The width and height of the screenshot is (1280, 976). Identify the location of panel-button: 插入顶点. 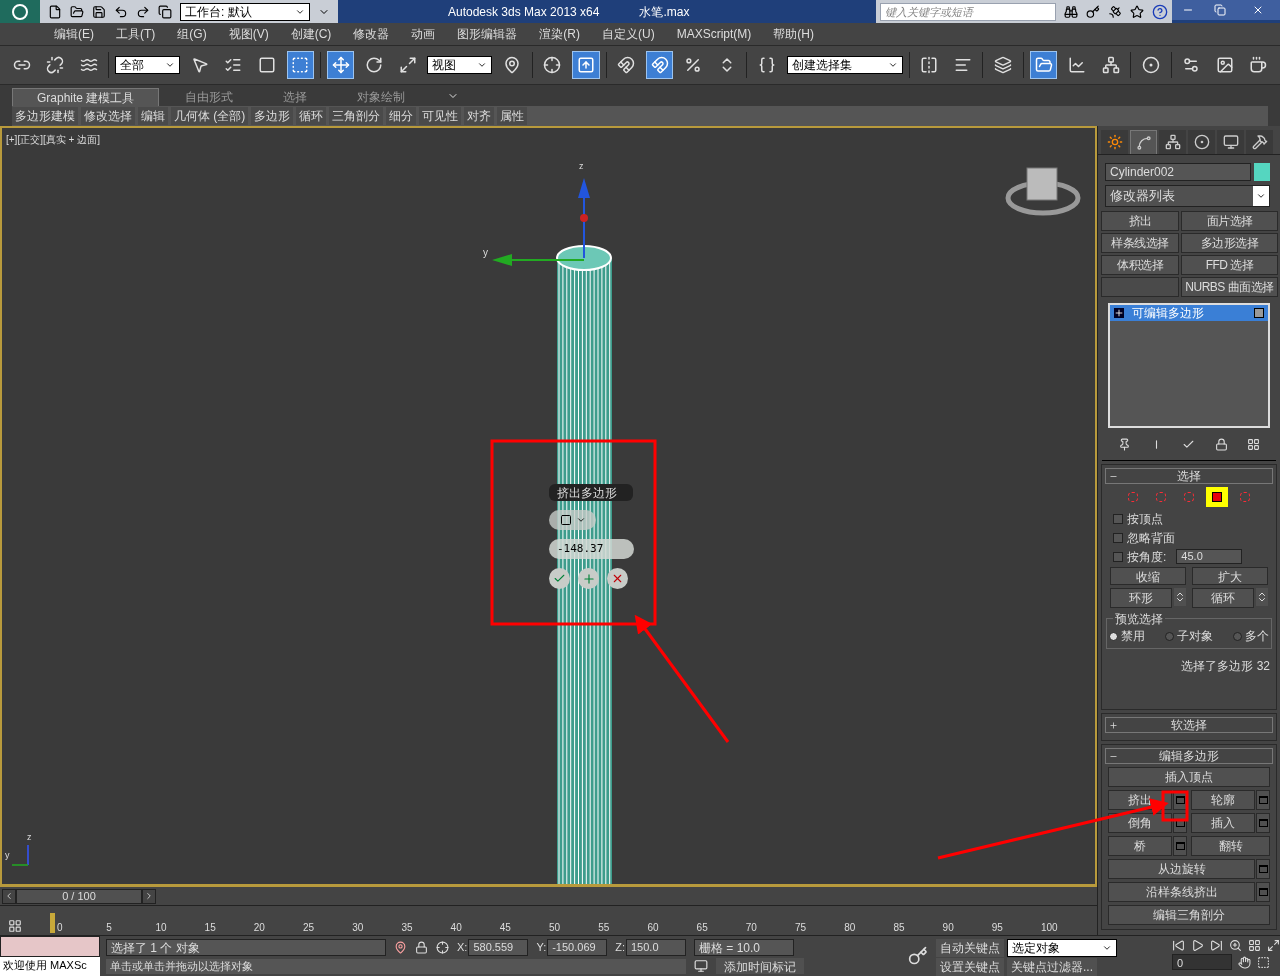
(1189, 777).